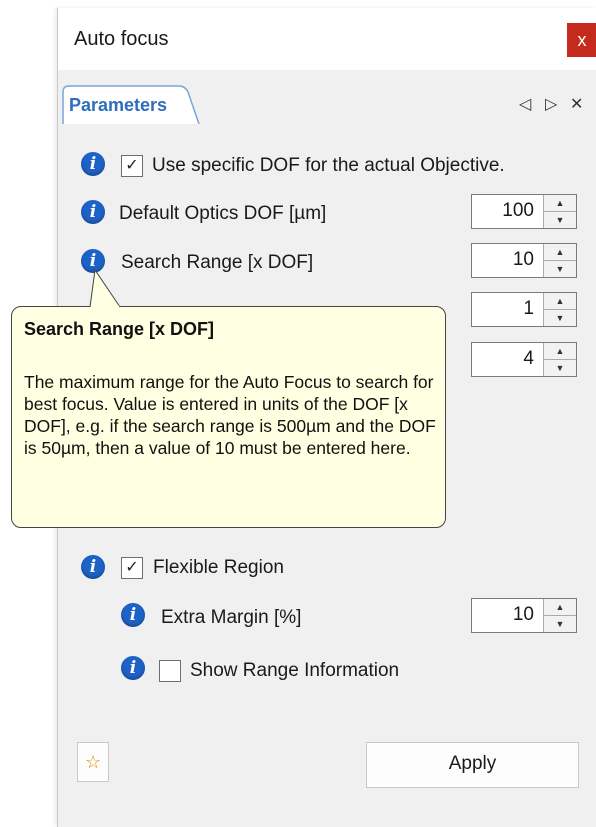  What do you see at coordinates (121, 39) in the screenshot?
I see `window-title: Auto focus` at bounding box center [121, 39].